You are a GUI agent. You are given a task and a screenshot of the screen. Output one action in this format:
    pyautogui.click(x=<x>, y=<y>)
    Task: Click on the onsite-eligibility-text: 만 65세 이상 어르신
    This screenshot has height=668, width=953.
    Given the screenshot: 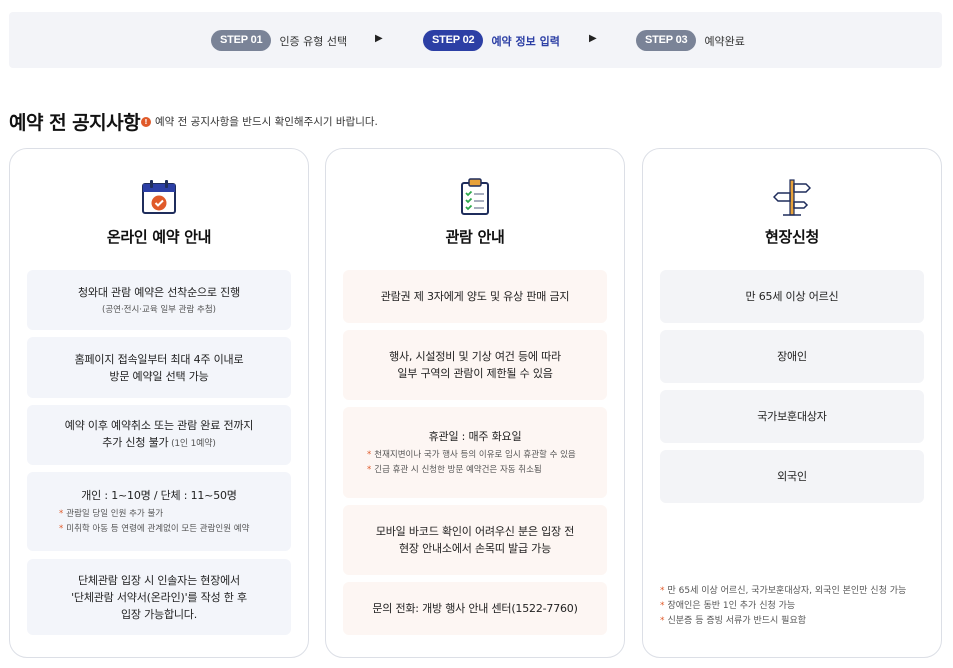 What is the action you would take?
    pyautogui.click(x=792, y=296)
    